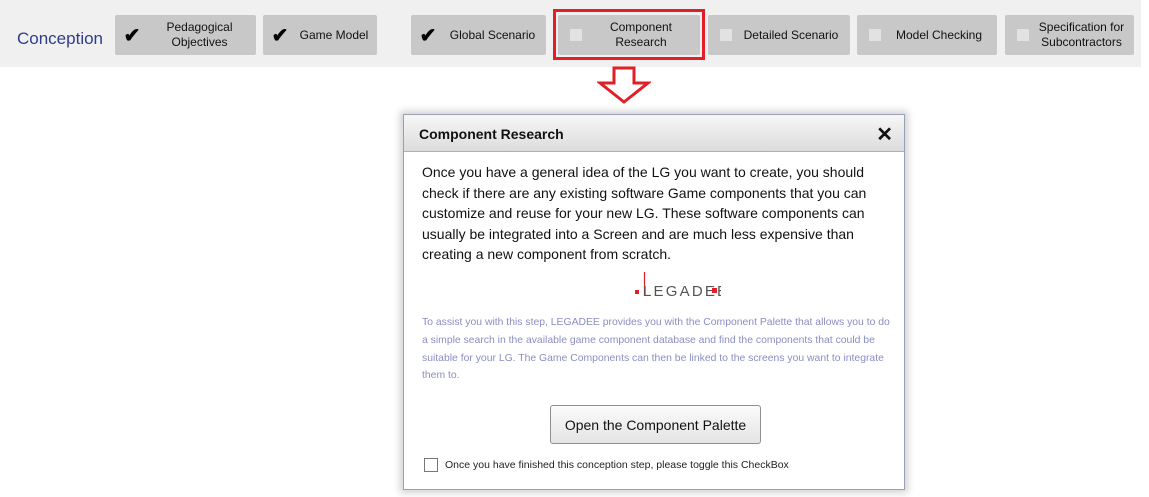  I want to click on step-label: Global Scenario, so click(492, 34).